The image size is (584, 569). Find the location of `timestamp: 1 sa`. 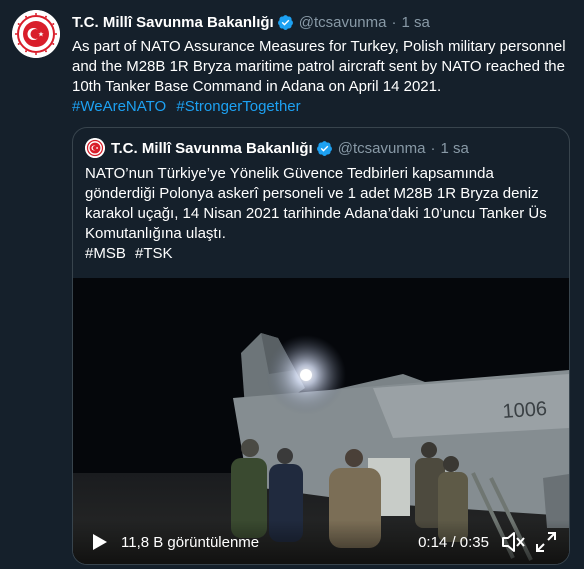

timestamp: 1 sa is located at coordinates (415, 22).